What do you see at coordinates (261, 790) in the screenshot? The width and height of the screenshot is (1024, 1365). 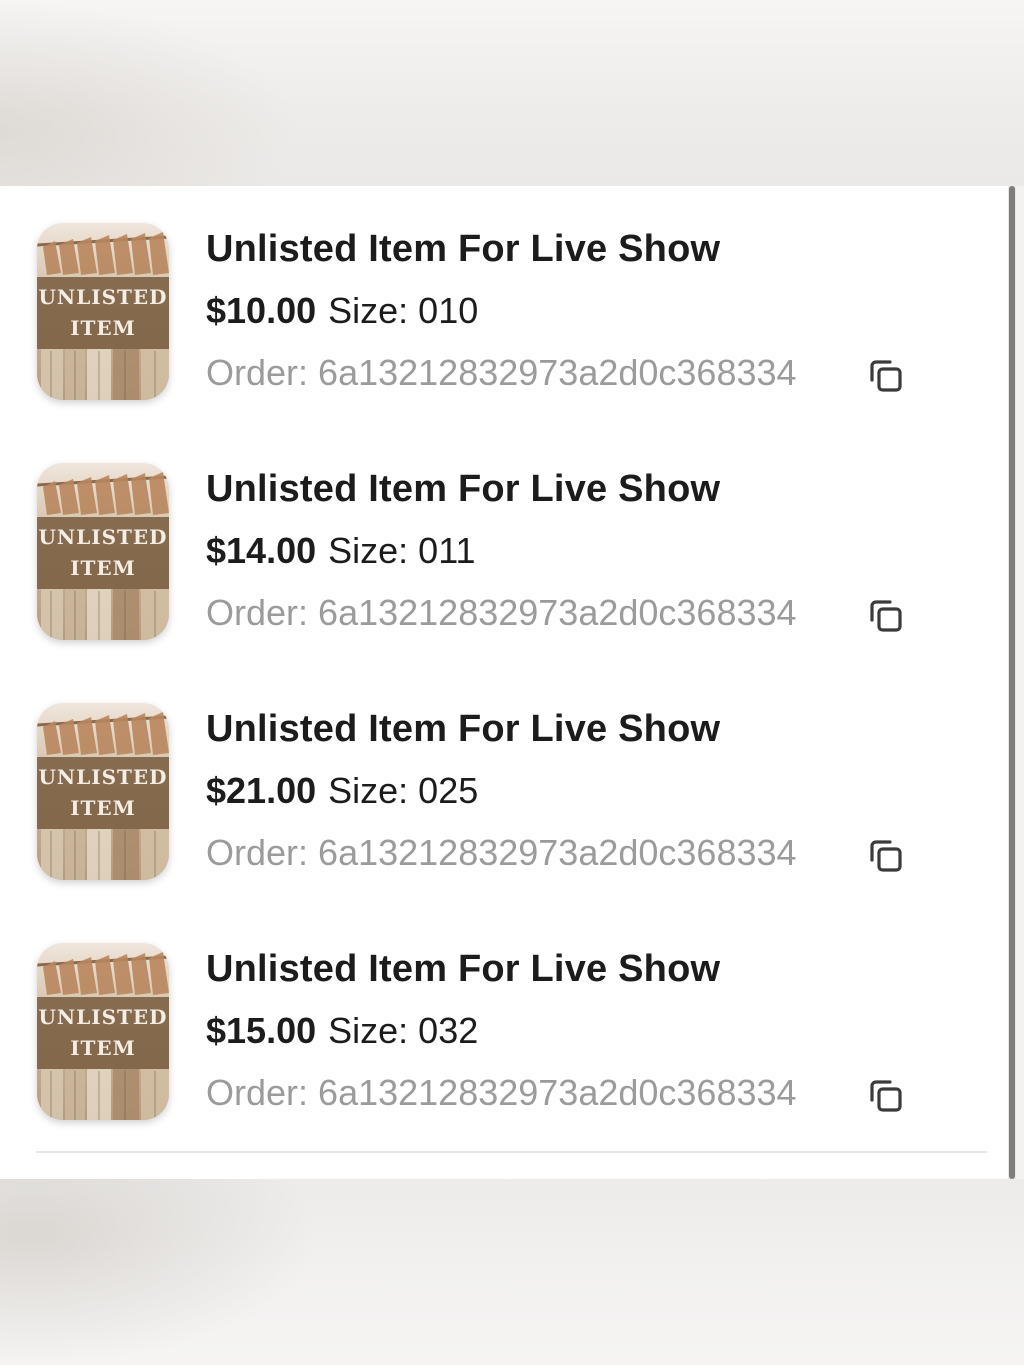 I see `item-price: $21.00` at bounding box center [261, 790].